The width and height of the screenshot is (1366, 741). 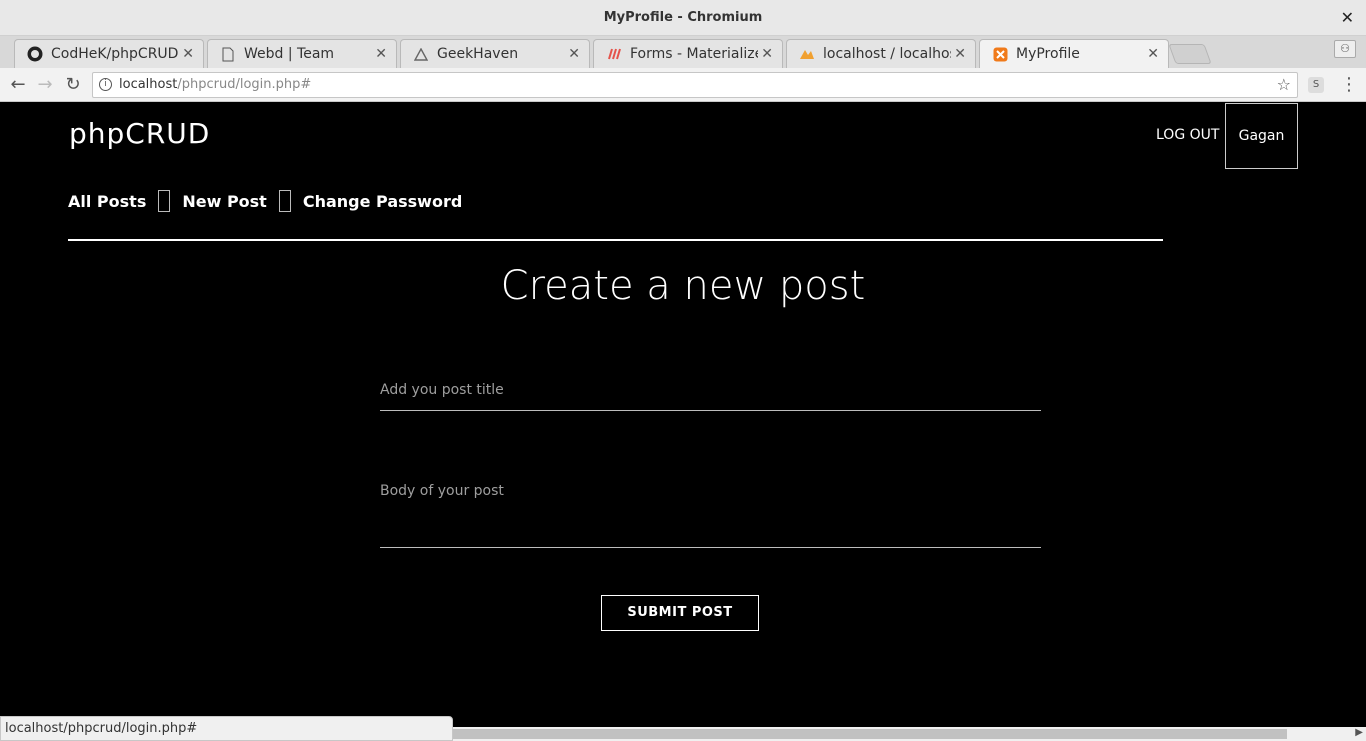 What do you see at coordinates (45, 85) in the screenshot?
I see `forward-arrow-icon: →` at bounding box center [45, 85].